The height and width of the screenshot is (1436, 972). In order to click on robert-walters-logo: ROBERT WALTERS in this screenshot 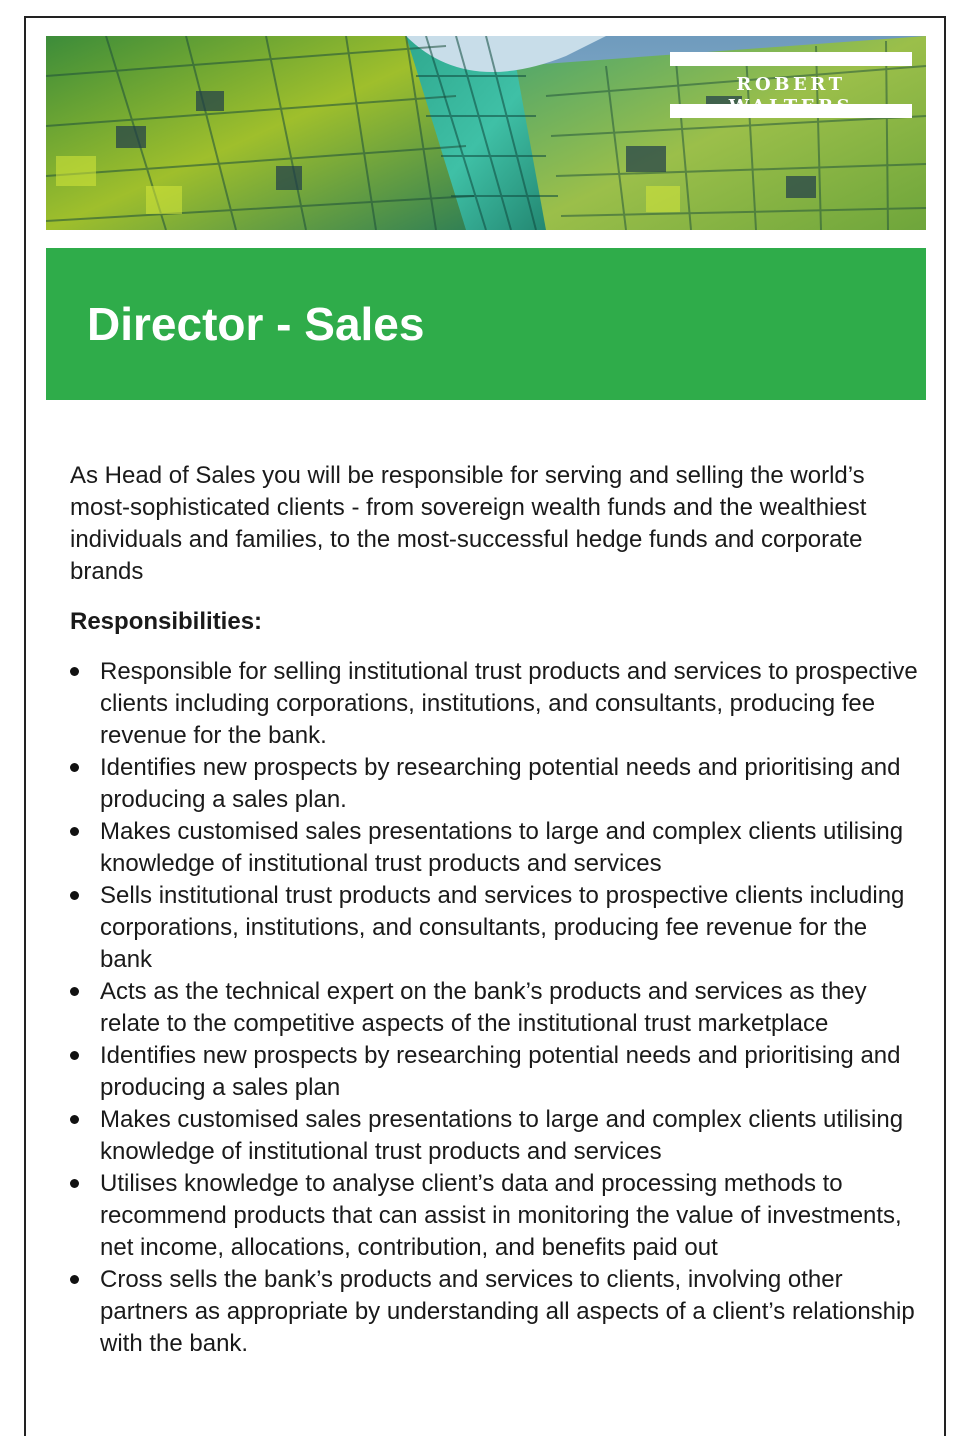, I will do `click(791, 86)`.